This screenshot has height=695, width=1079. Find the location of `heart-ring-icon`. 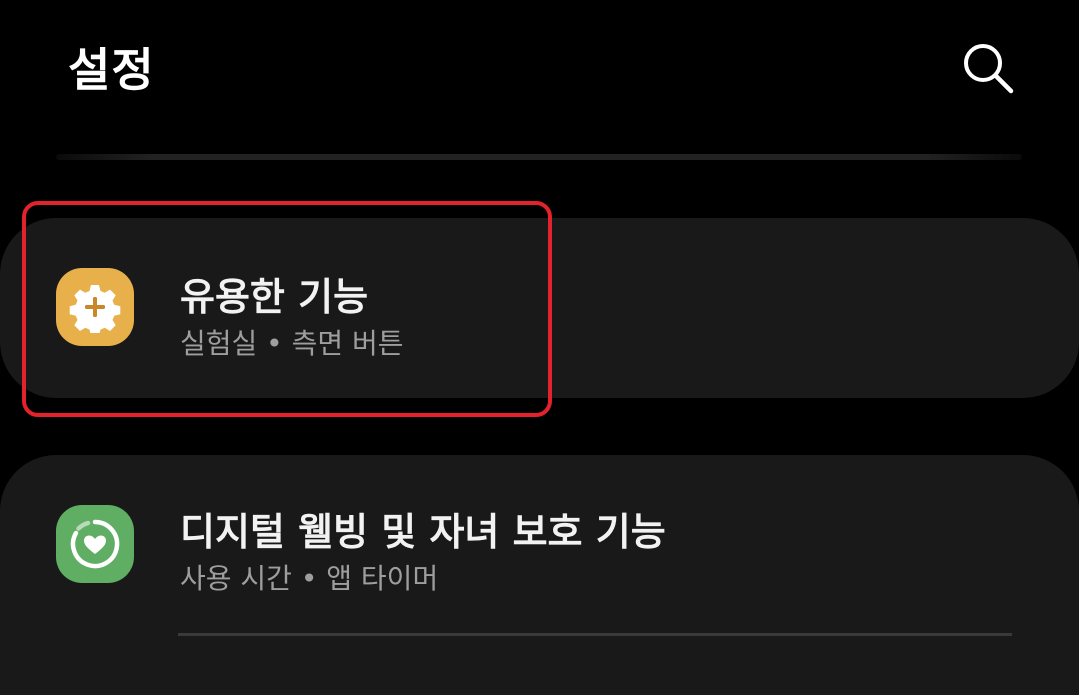

heart-ring-icon is located at coordinates (95, 544).